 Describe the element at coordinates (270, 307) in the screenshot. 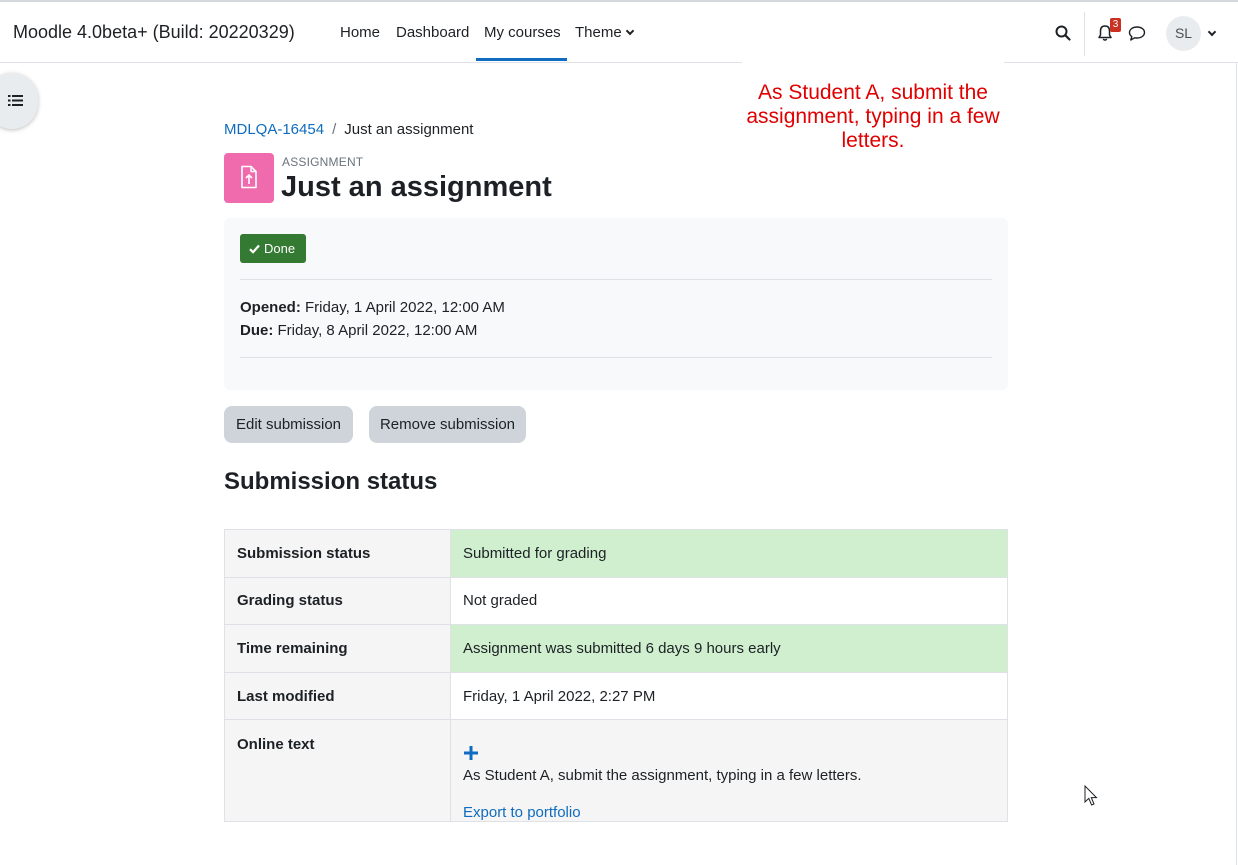

I see `opened-label: Opened:` at that location.